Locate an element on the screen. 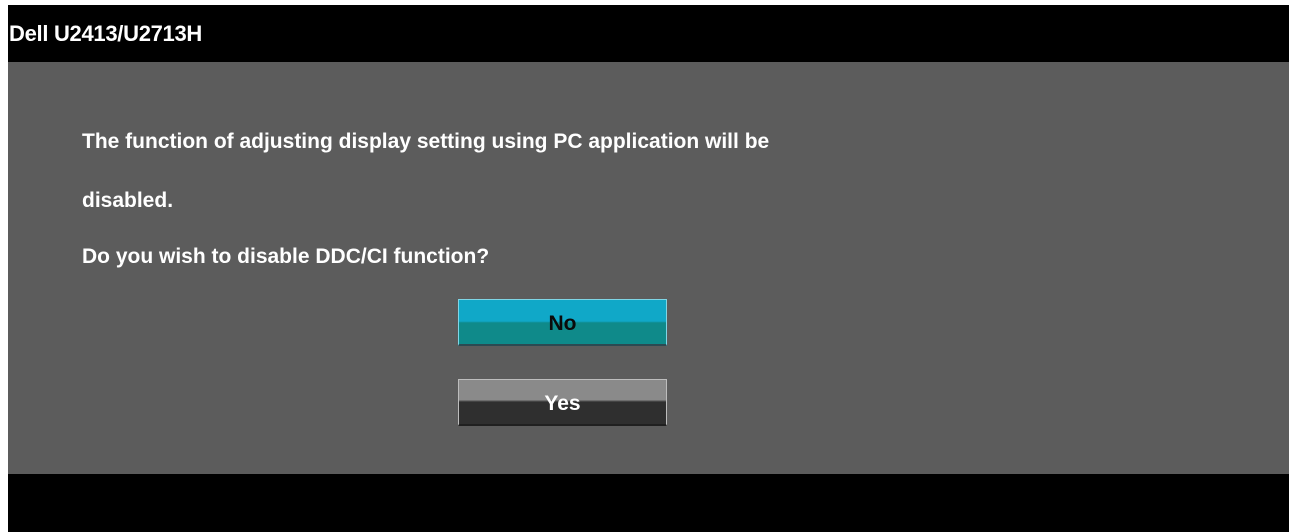 The image size is (1289, 532). no-button: No is located at coordinates (562, 322).